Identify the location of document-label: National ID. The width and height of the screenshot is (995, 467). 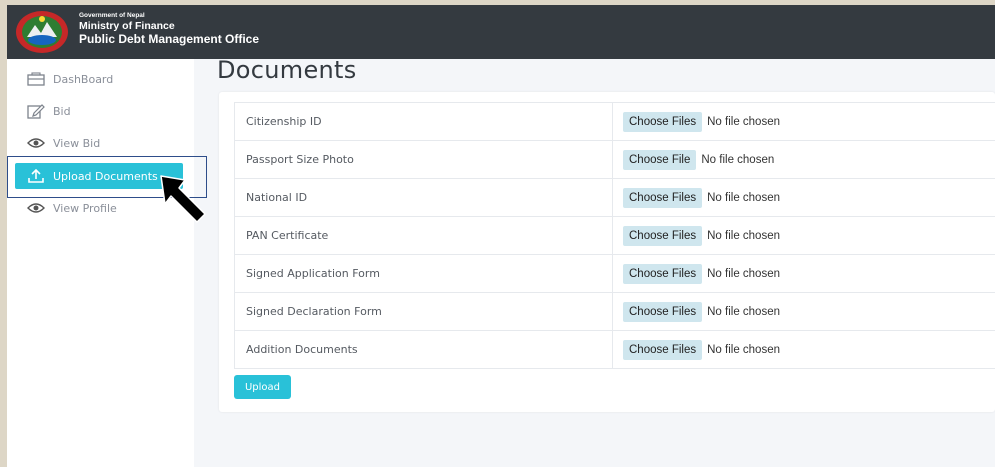
(423, 197).